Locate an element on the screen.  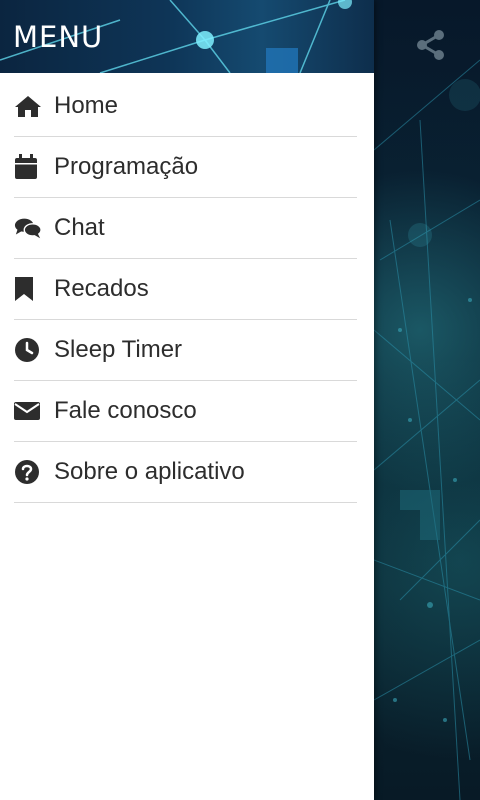
chat-icon is located at coordinates (28, 228).